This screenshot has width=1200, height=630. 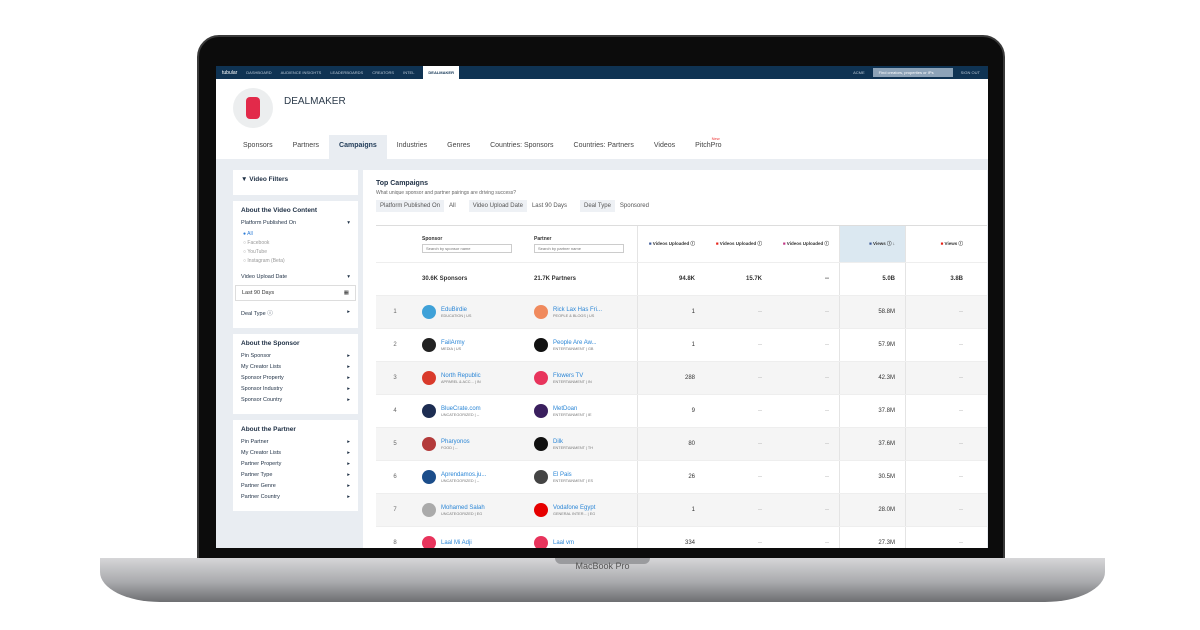 What do you see at coordinates (872, 244) in the screenshot?
I see `col-fb-views-sorted: ■ Views ⓘ ↓` at bounding box center [872, 244].